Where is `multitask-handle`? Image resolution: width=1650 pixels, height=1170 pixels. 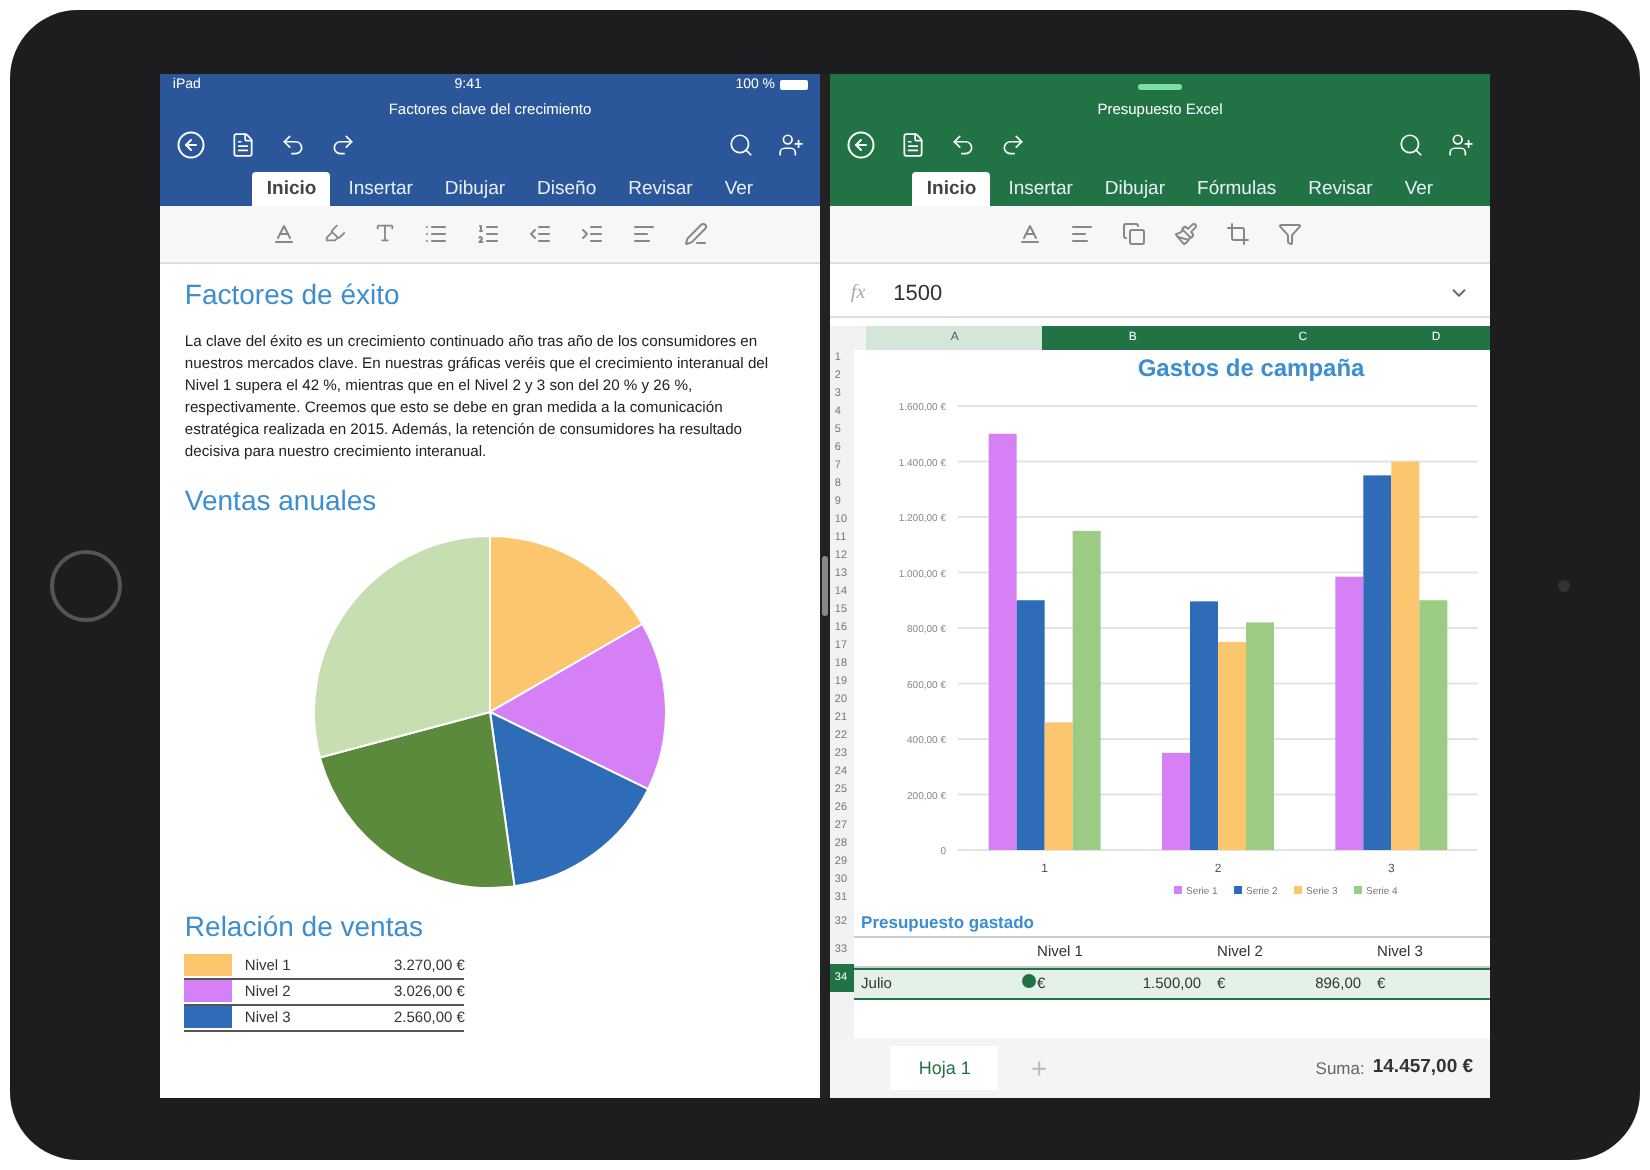
multitask-handle is located at coordinates (1159, 86).